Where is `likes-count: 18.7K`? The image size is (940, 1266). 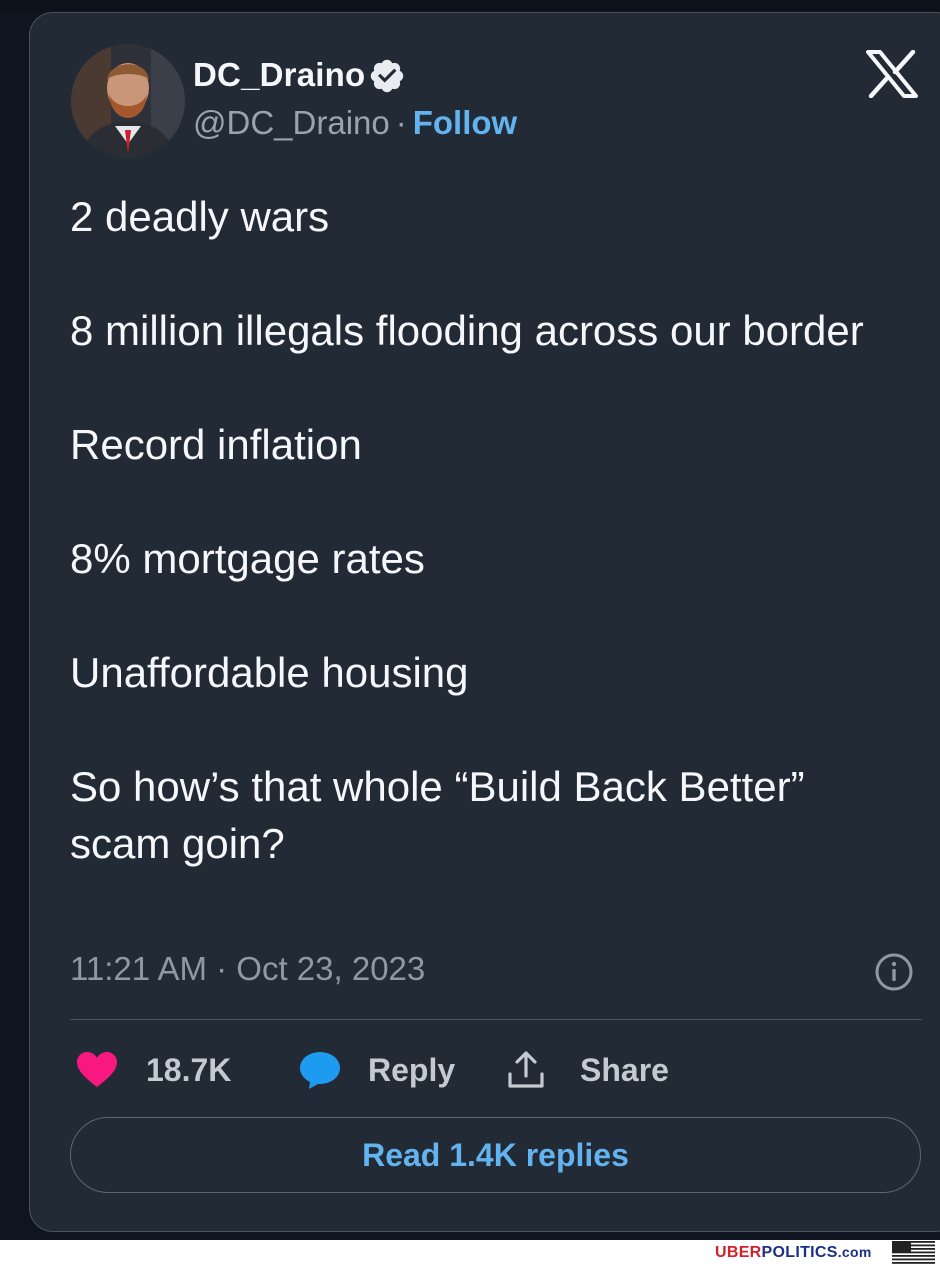
likes-count: 18.7K is located at coordinates (189, 1069).